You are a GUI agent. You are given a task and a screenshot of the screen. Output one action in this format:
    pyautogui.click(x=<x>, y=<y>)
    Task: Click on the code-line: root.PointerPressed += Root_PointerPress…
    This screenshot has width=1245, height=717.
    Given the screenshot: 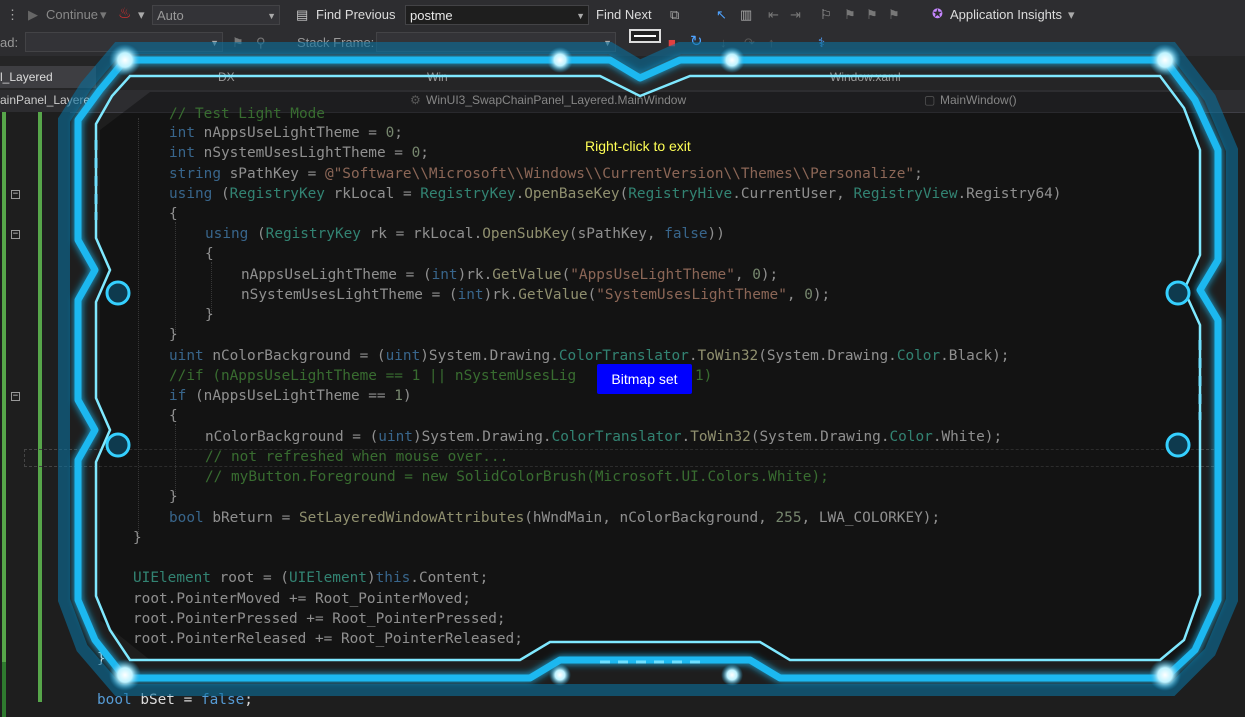 What is the action you would take?
    pyautogui.click(x=319, y=619)
    